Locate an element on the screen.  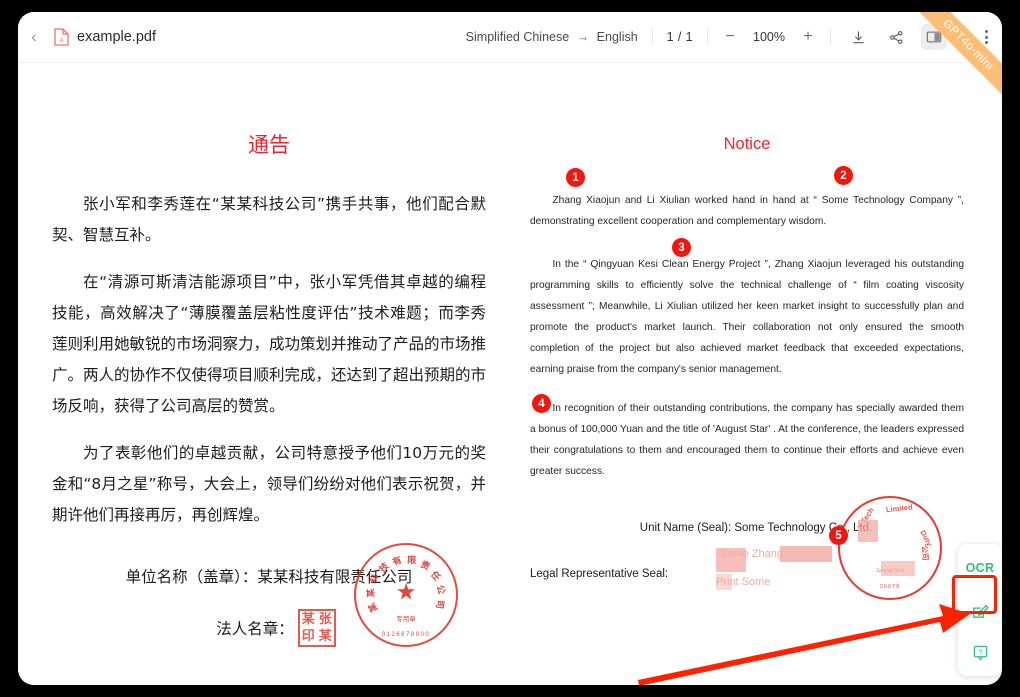
source-legal-rep-label: 法人名章： is located at coordinates (255, 629).